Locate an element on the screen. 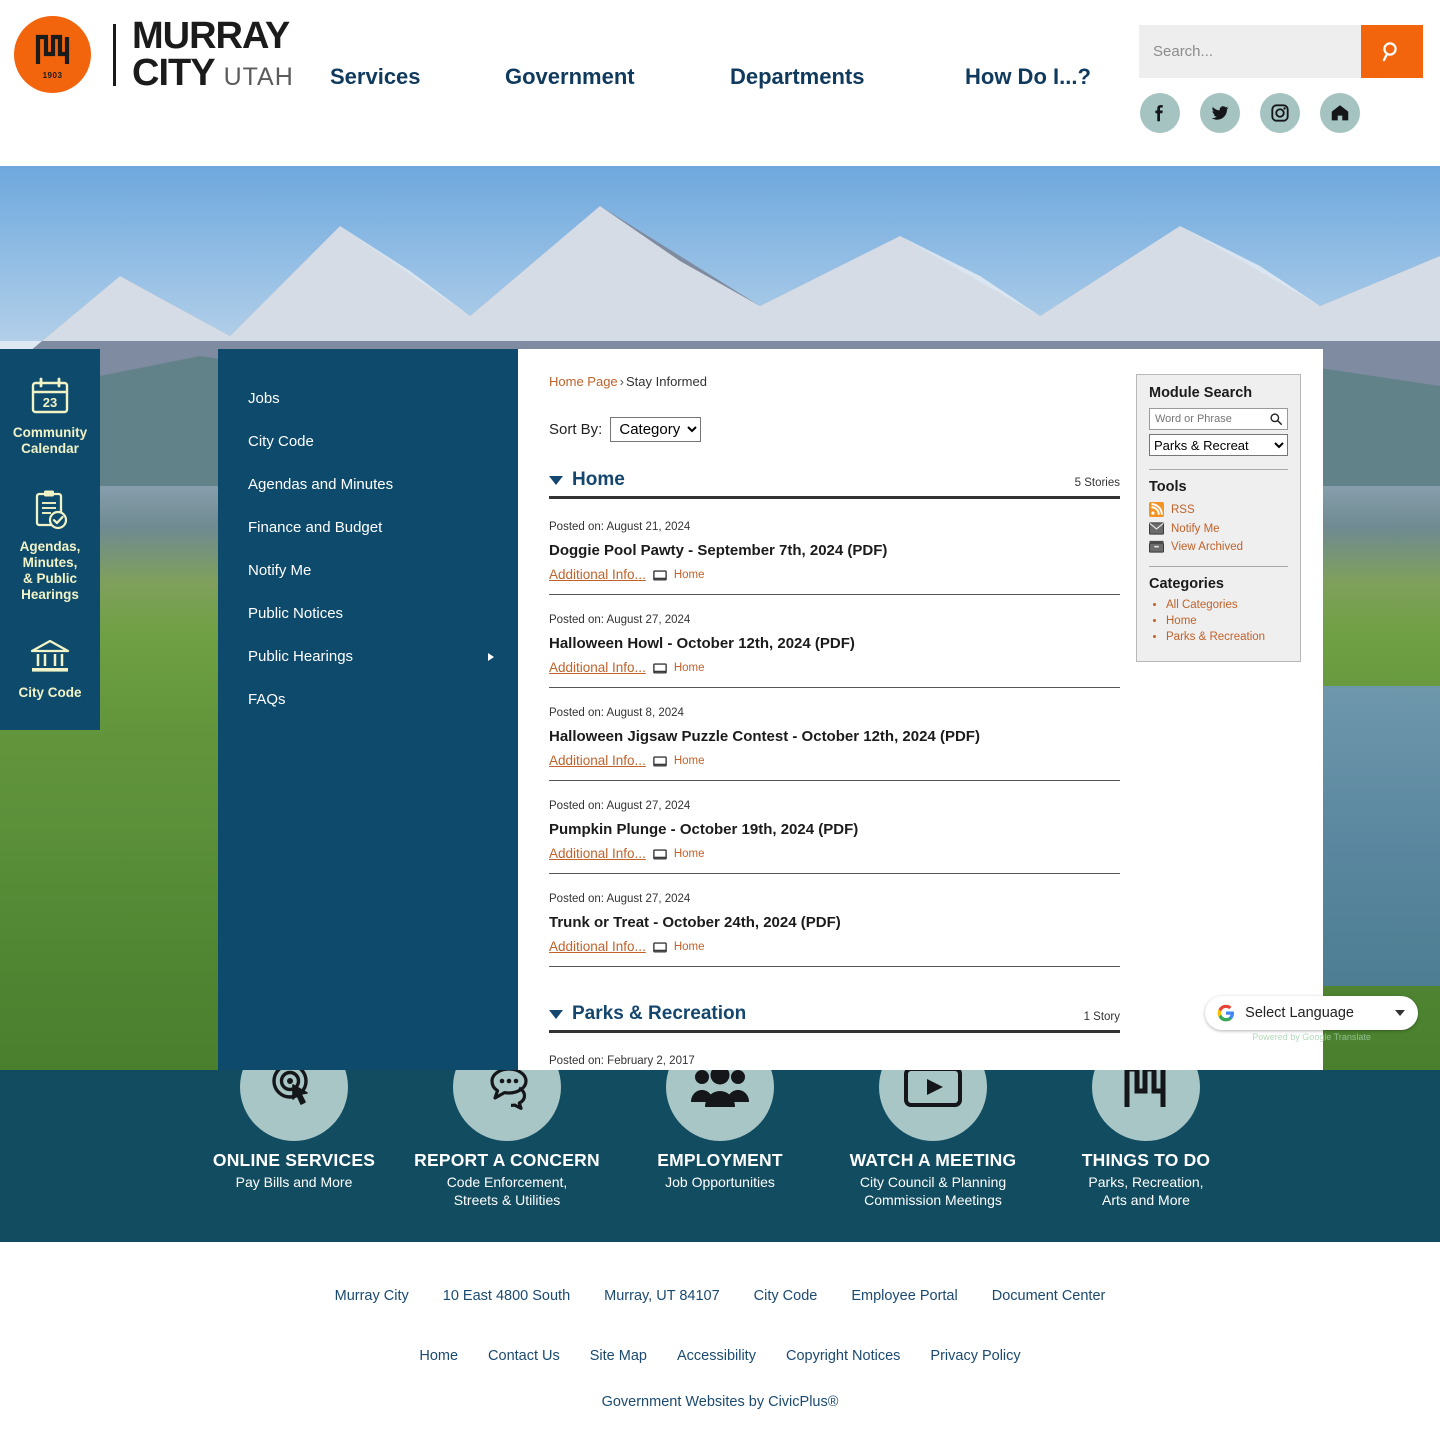 This screenshot has height=1450, width=1440. footer-link-accessibility: Accessibility is located at coordinates (716, 1356).